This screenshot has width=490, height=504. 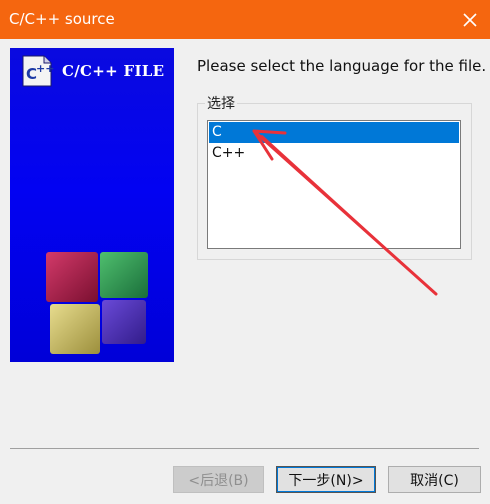 I want to click on close-button, so click(x=470, y=19).